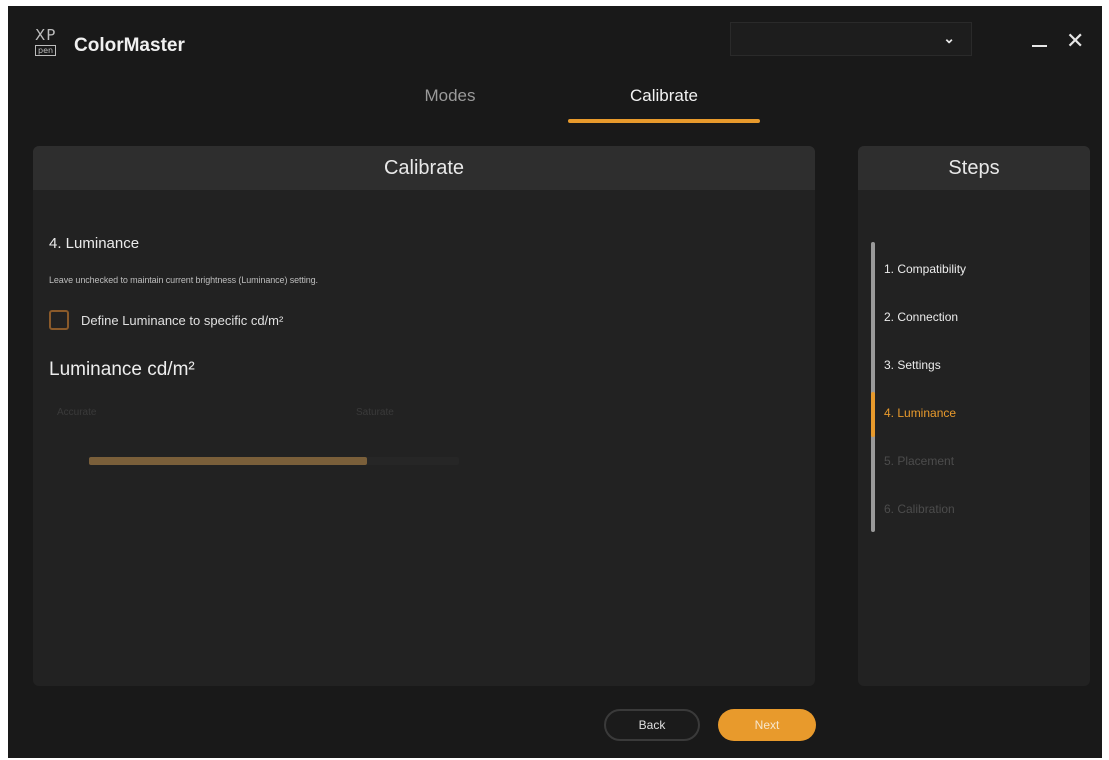  What do you see at coordinates (59, 320) in the screenshot?
I see `define-luminance-checkbox` at bounding box center [59, 320].